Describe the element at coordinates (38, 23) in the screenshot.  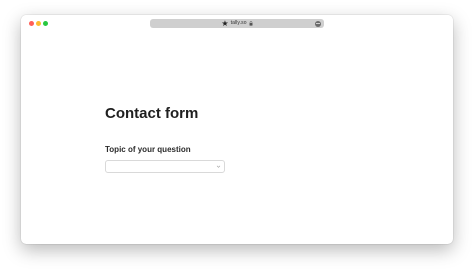
I see `minimize-window-button` at that location.